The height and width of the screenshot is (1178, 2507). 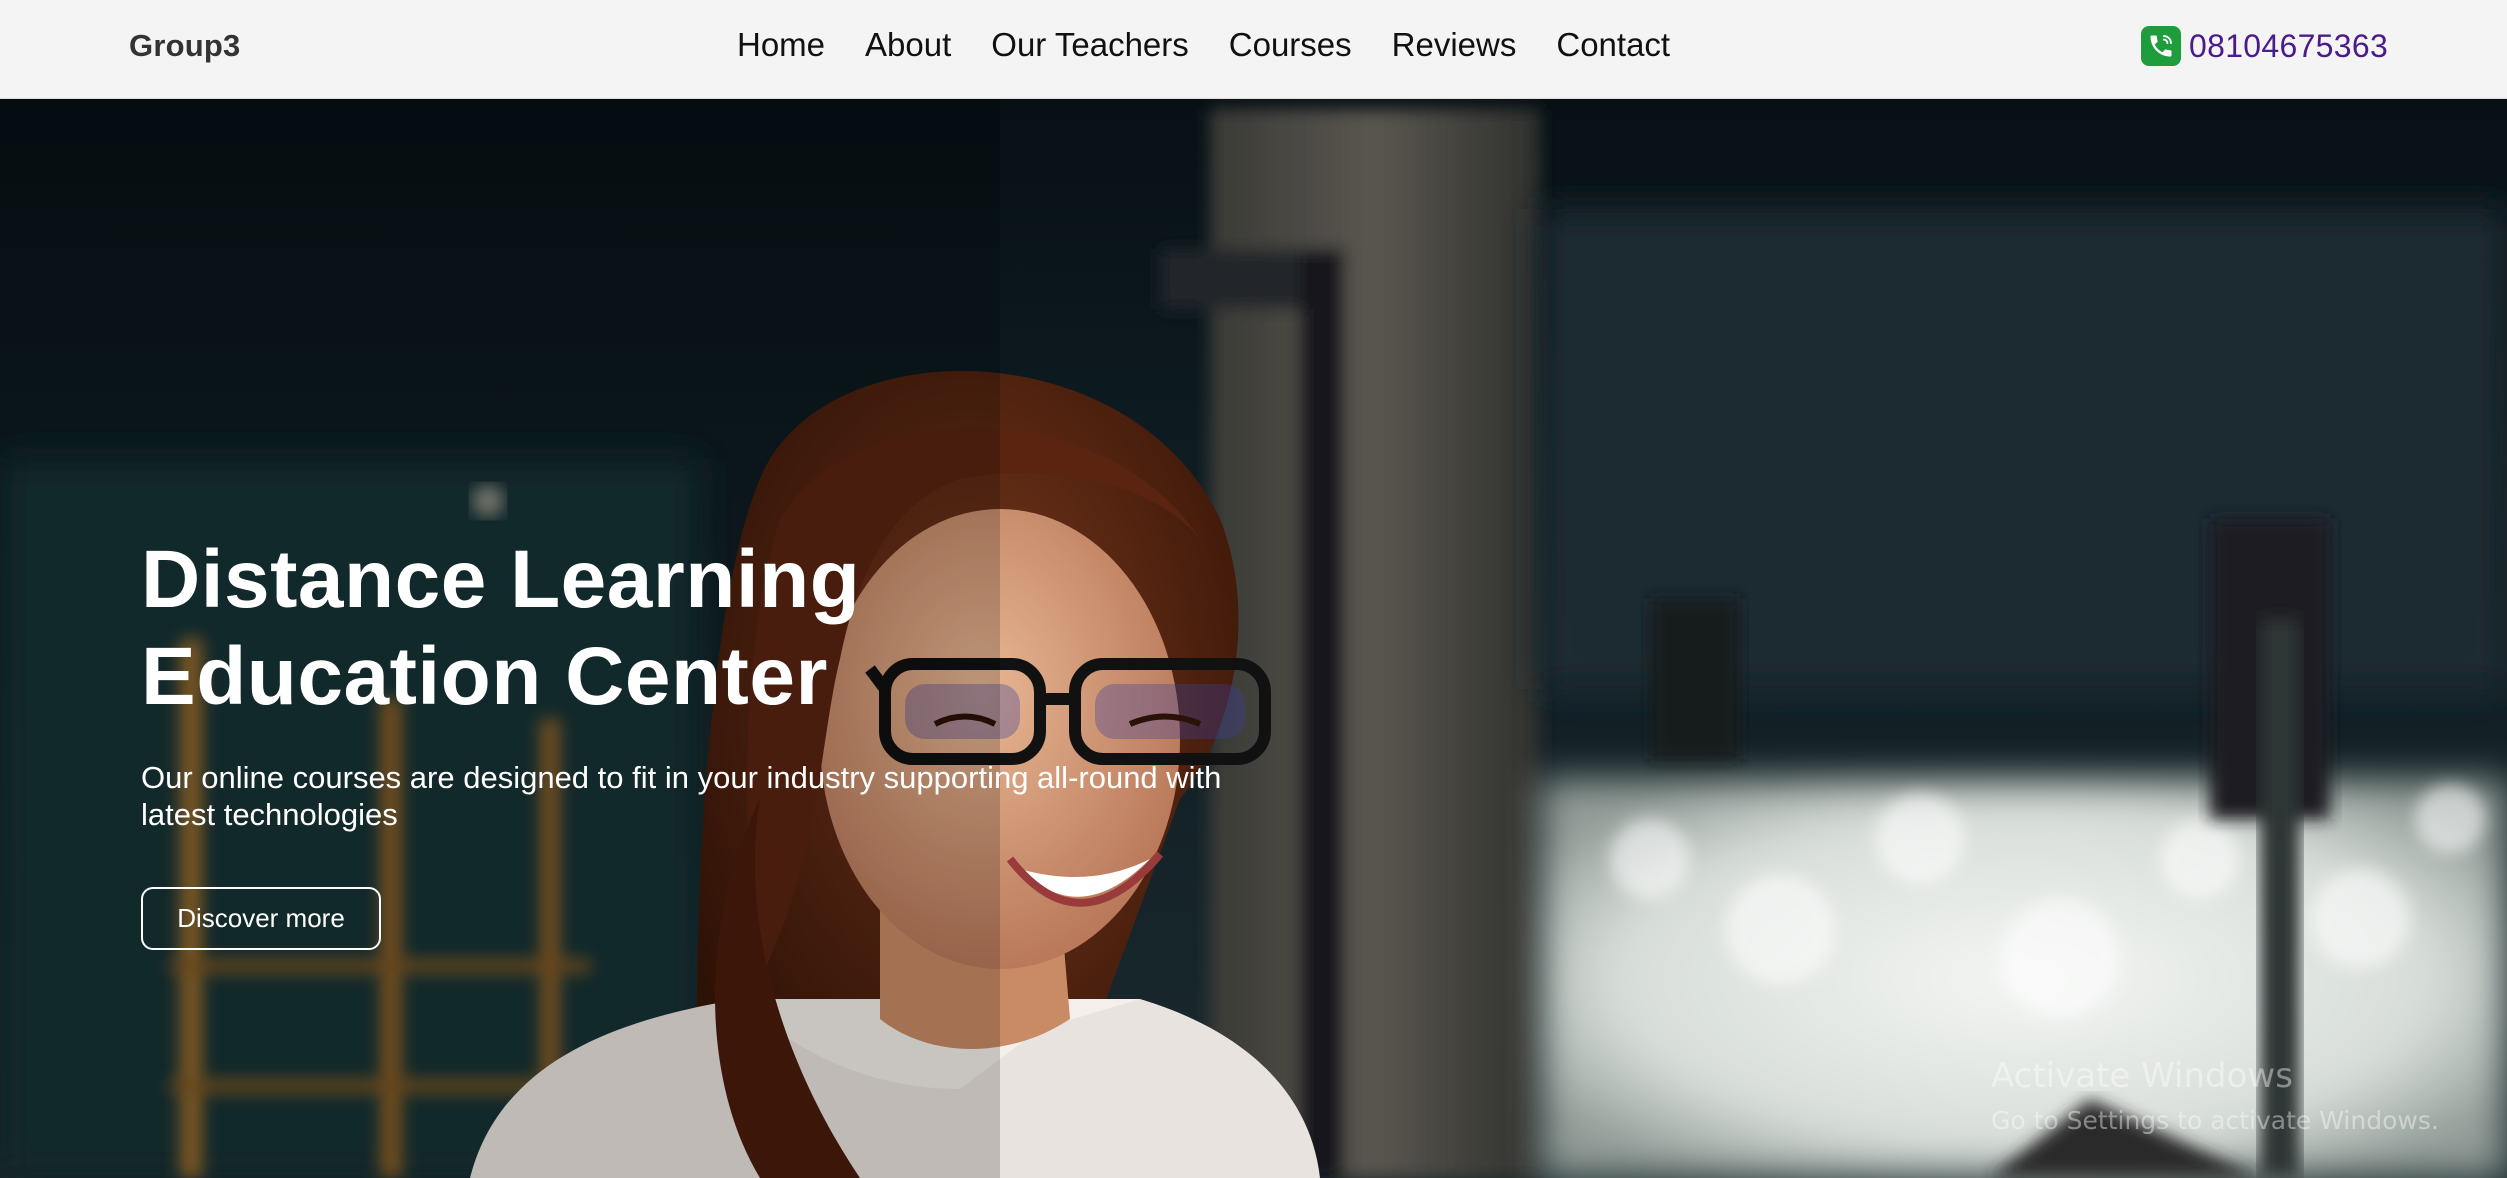 What do you see at coordinates (1290, 45) in the screenshot?
I see `nav-item-courses: Courses` at bounding box center [1290, 45].